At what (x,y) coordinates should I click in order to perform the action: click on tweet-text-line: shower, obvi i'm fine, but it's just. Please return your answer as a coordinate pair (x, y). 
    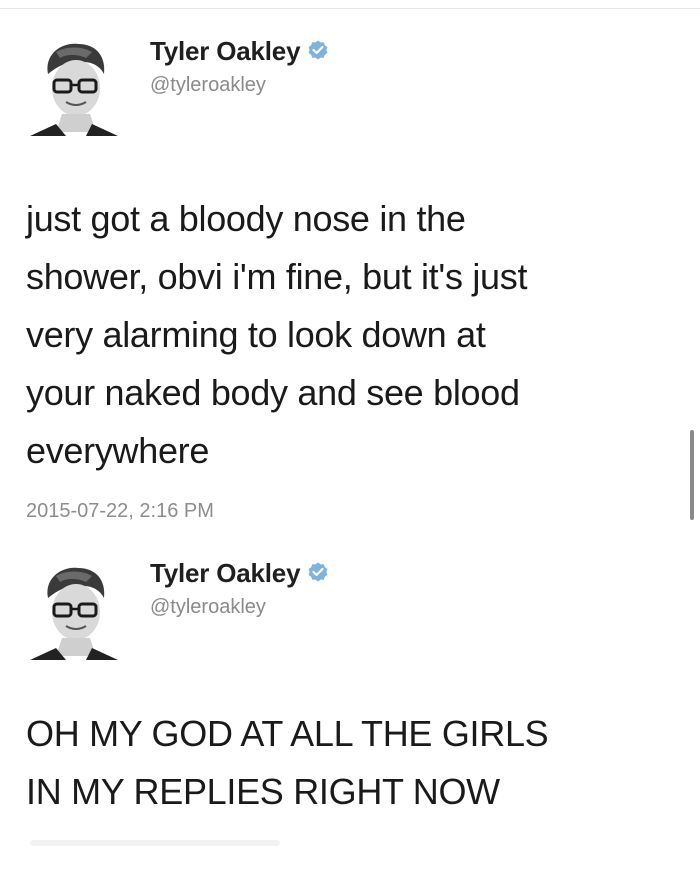
    Looking at the image, I should click on (277, 276).